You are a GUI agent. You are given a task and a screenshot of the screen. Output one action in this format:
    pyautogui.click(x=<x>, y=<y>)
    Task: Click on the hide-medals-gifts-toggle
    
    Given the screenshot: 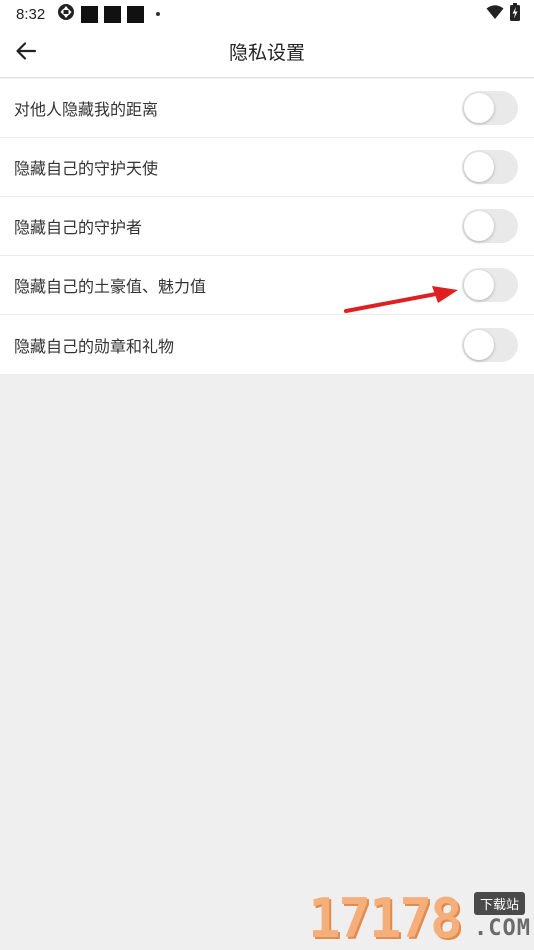 What is the action you would take?
    pyautogui.click(x=490, y=344)
    